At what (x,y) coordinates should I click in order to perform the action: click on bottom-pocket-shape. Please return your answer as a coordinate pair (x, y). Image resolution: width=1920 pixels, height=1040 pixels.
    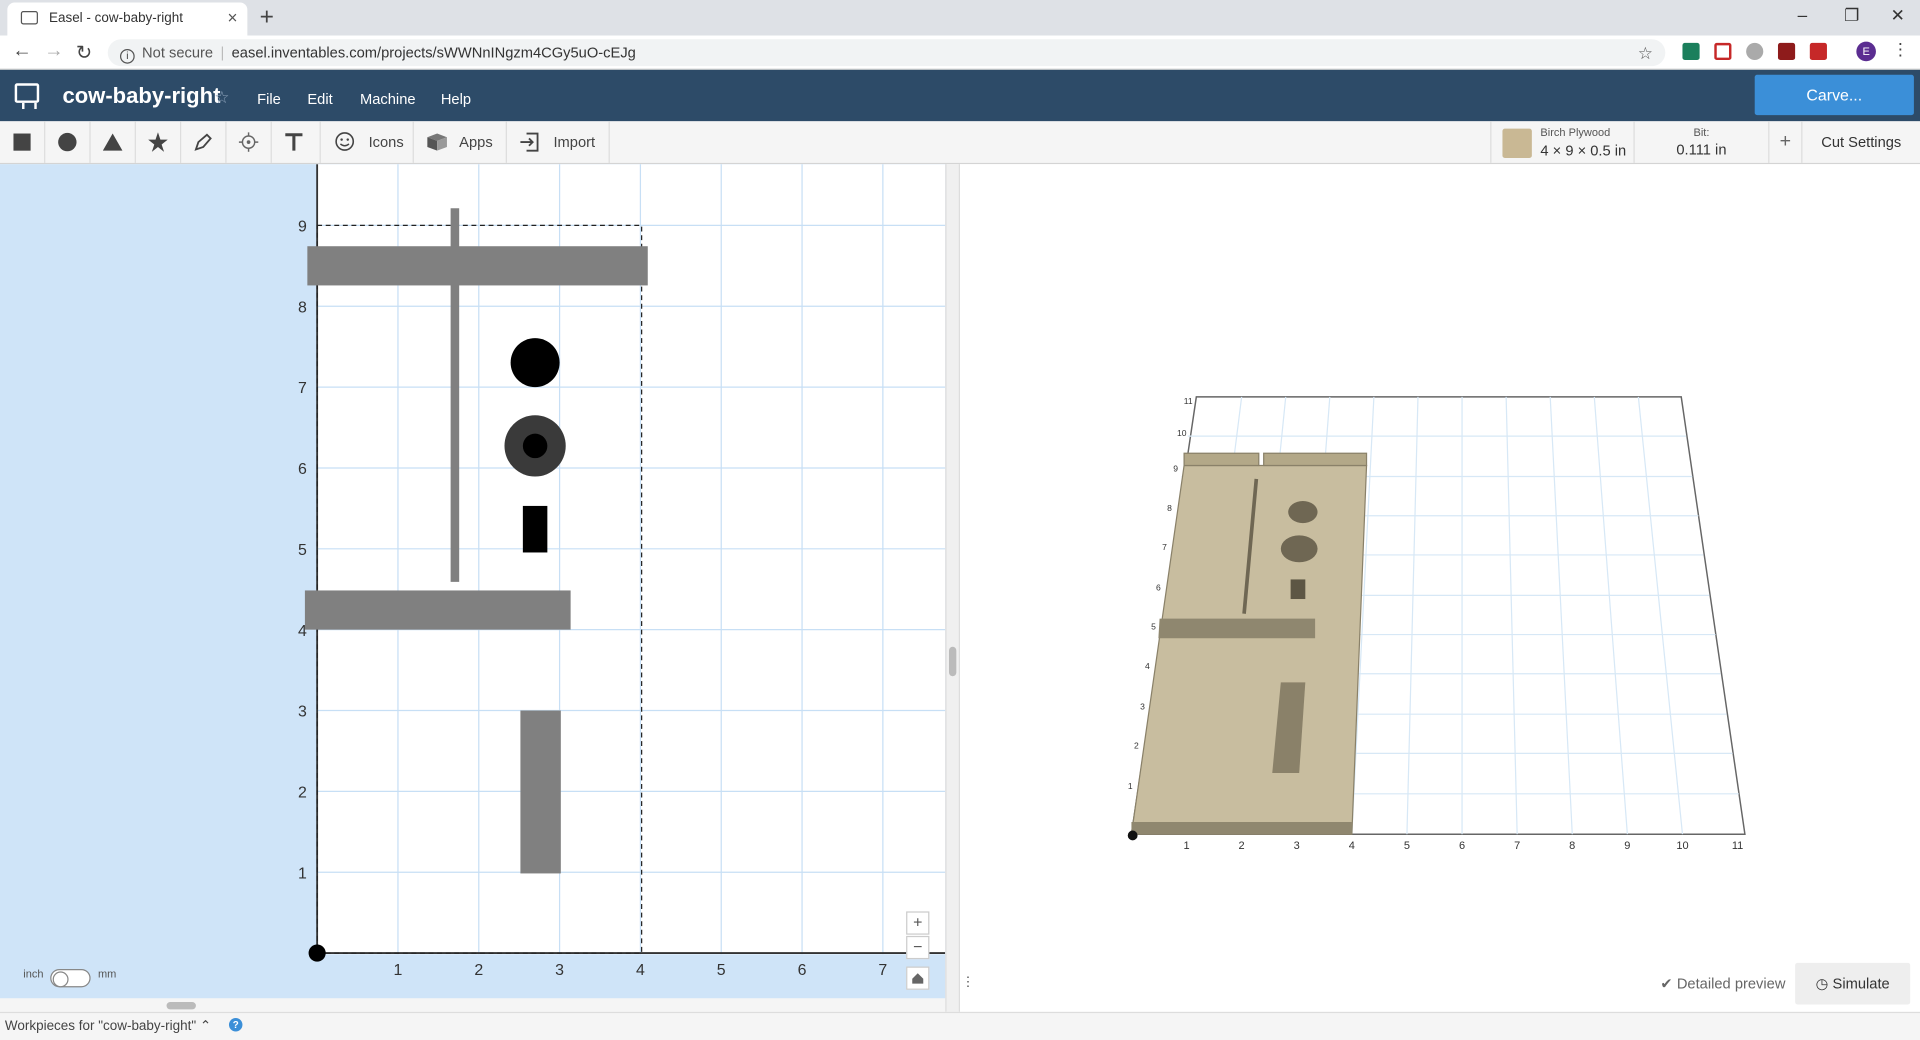
    Looking at the image, I should click on (540, 792).